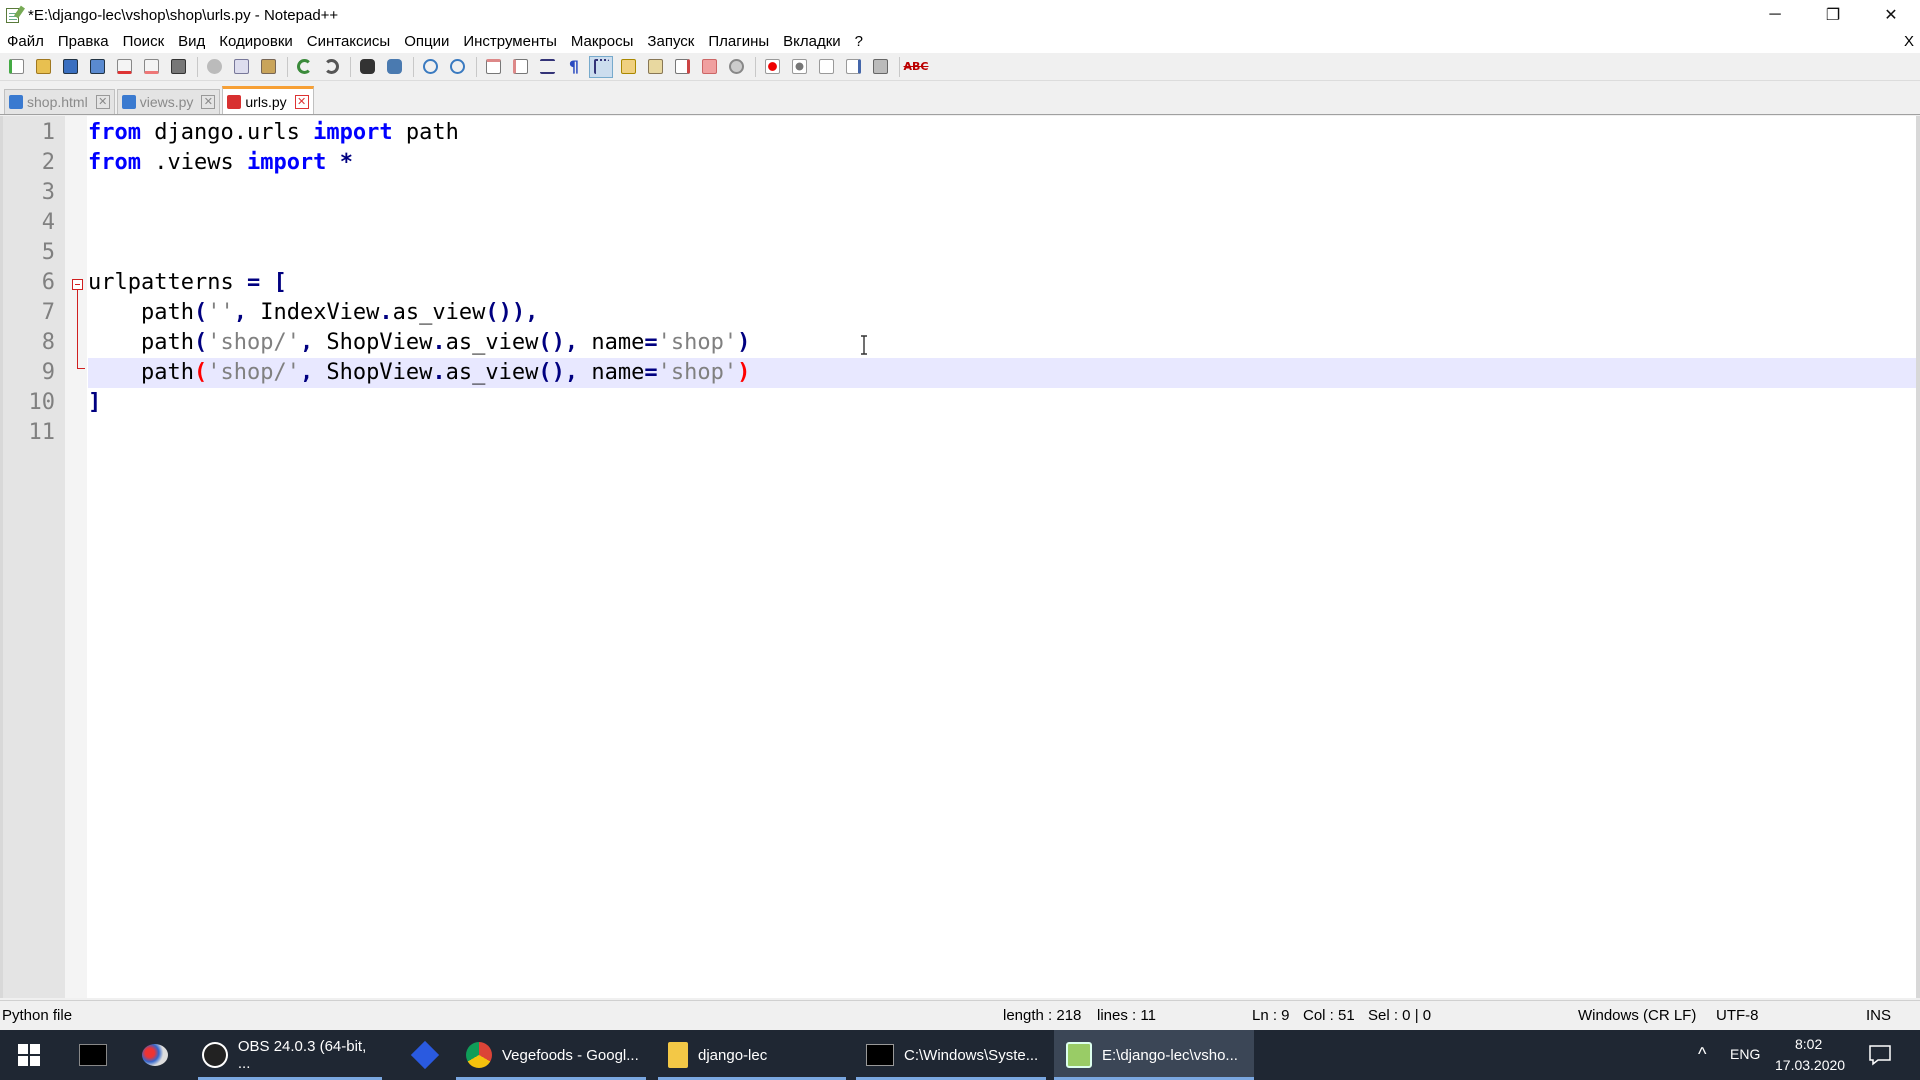 The width and height of the screenshot is (1920, 1080). Describe the element at coordinates (602, 41) in the screenshot. I see `menu-macro: Макросы` at that location.